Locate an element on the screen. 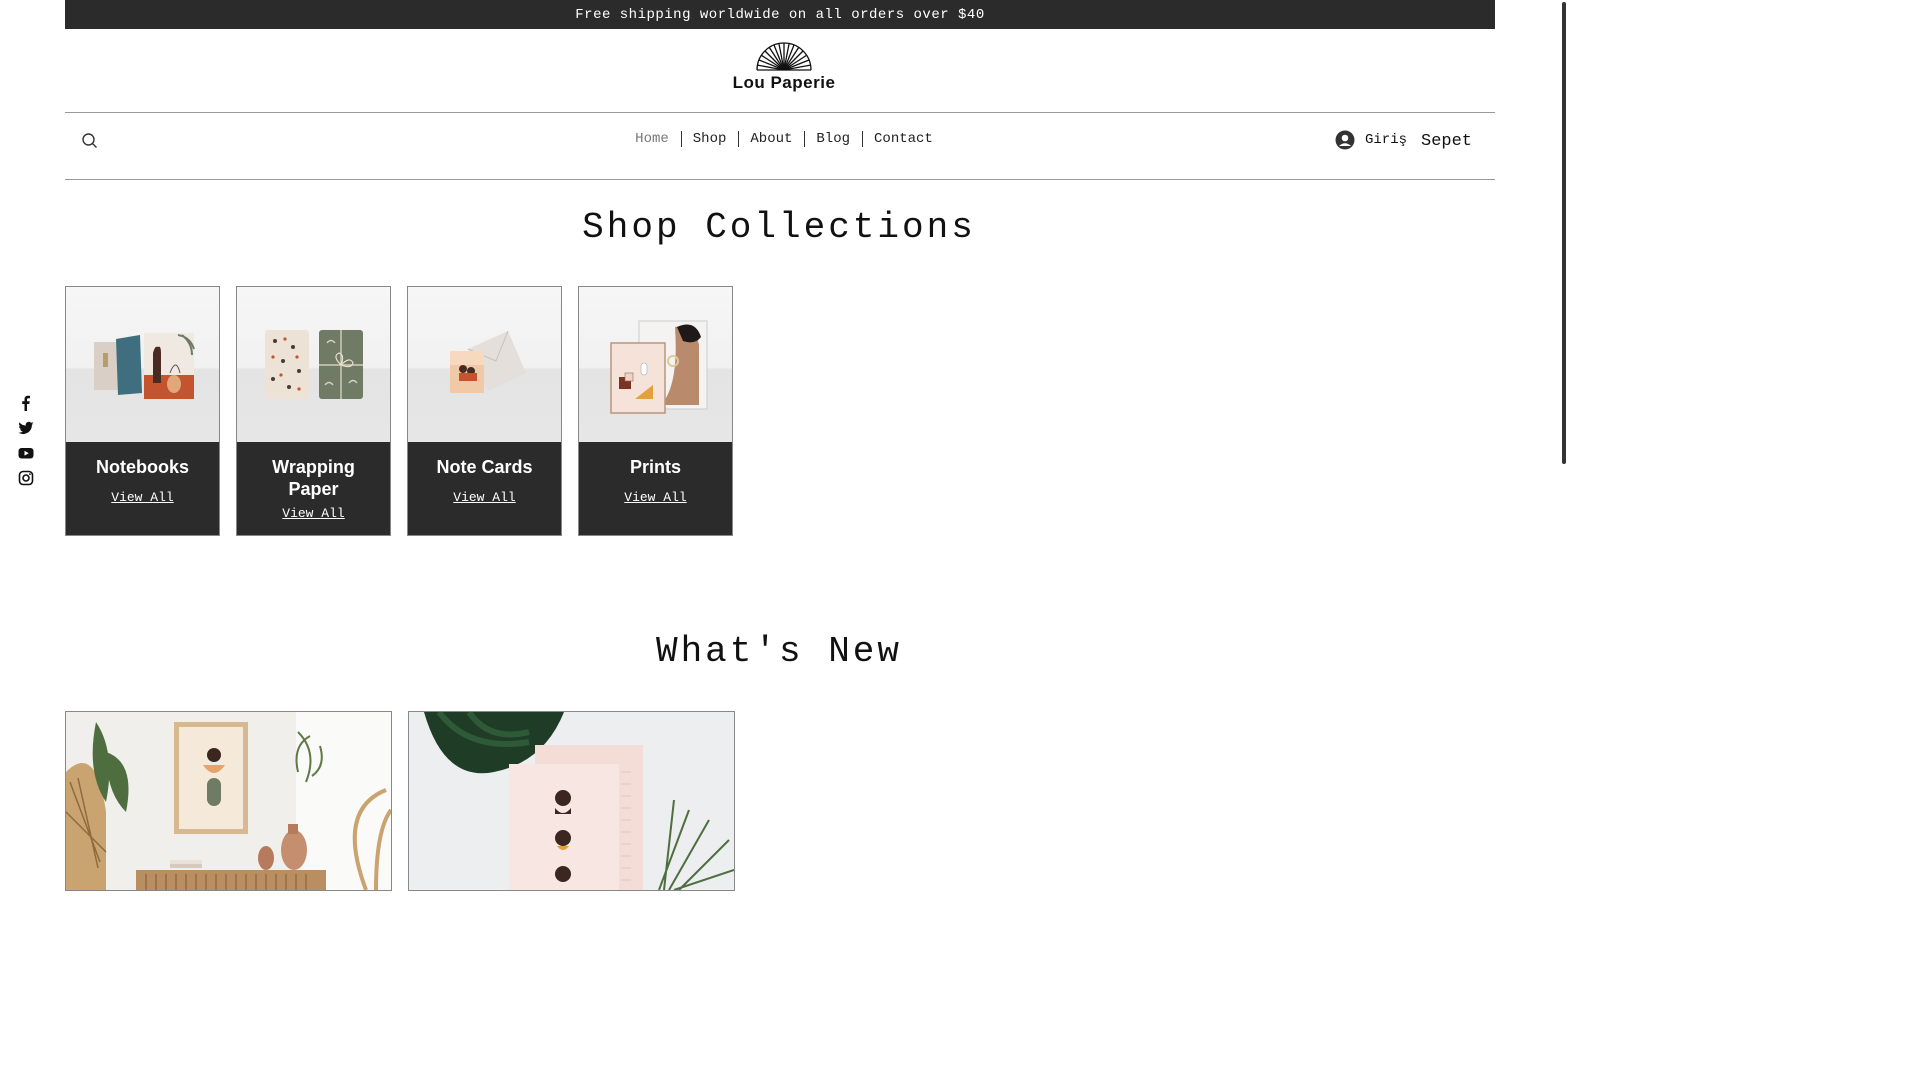  social-links is located at coordinates (26, 440).